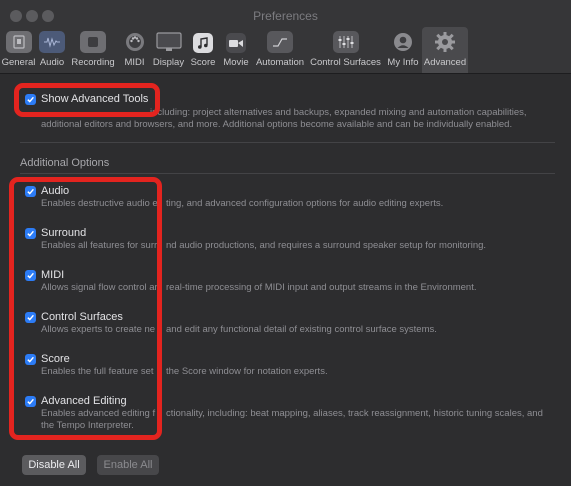  I want to click on display-icon, so click(168, 42).